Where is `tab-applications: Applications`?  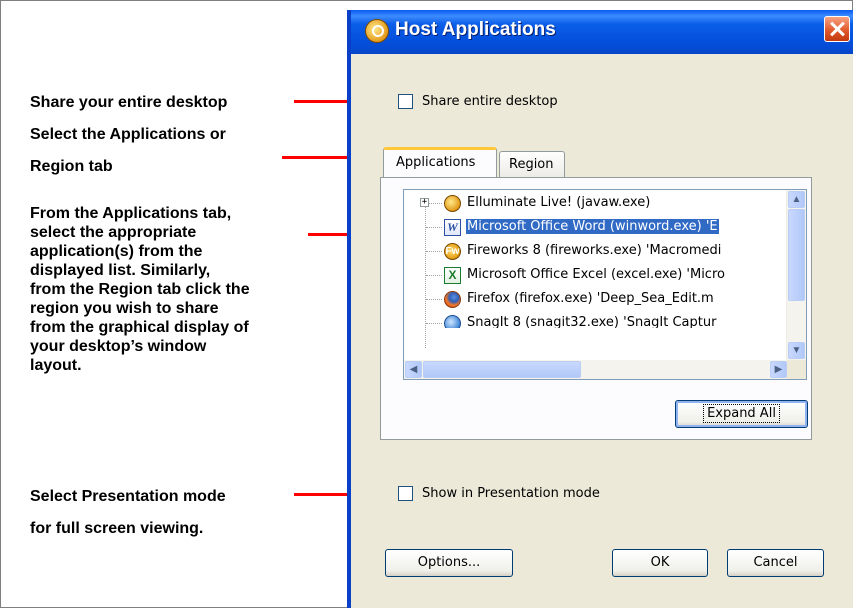 tab-applications: Applications is located at coordinates (440, 162).